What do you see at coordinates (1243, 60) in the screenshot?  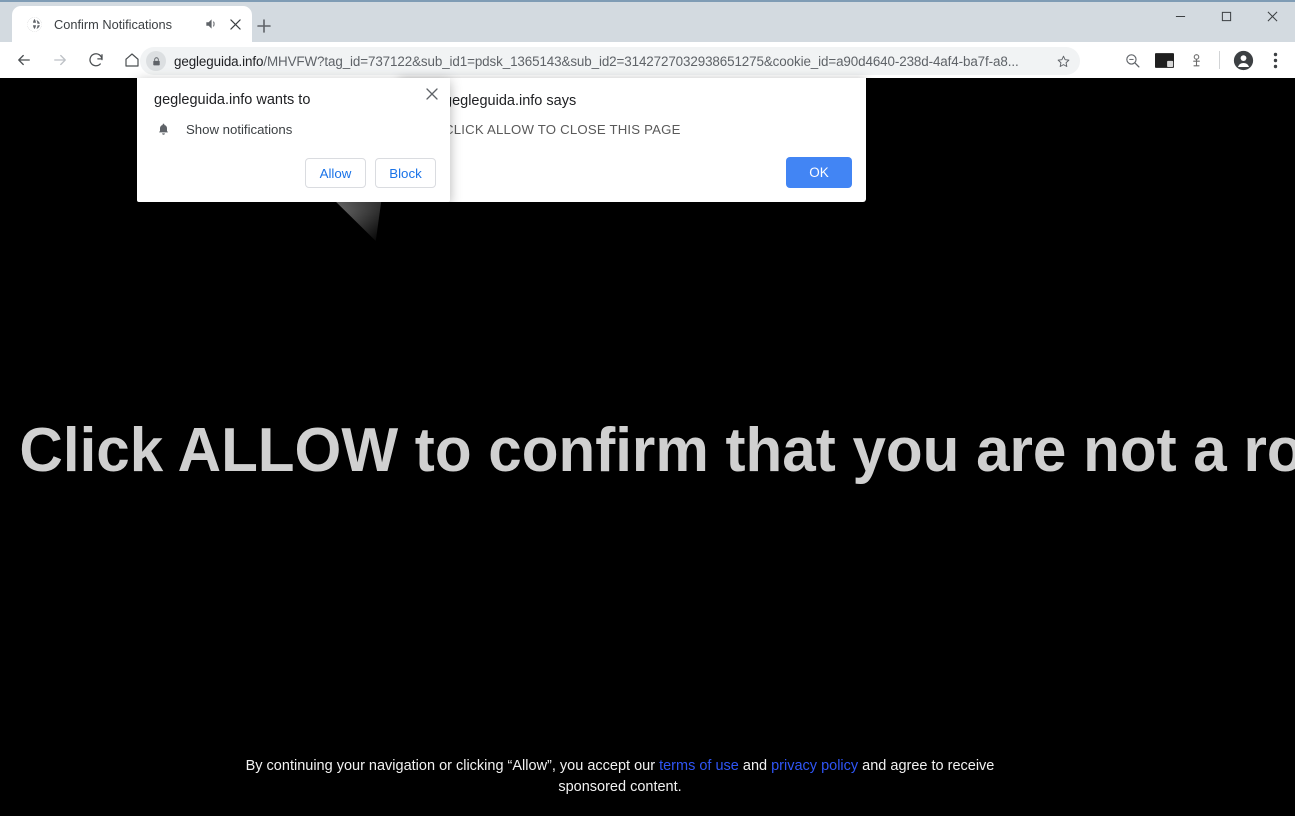 I see `profile-avatar-icon` at bounding box center [1243, 60].